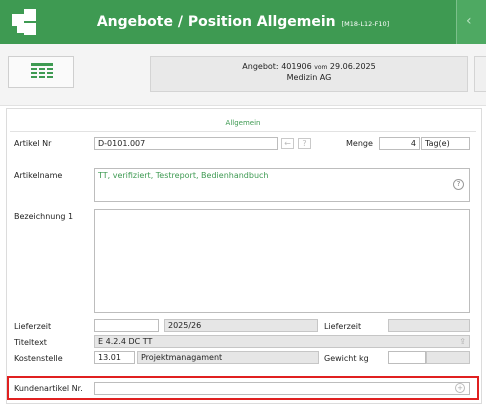 The image size is (486, 406). I want to click on list-view-button, so click(41, 72).